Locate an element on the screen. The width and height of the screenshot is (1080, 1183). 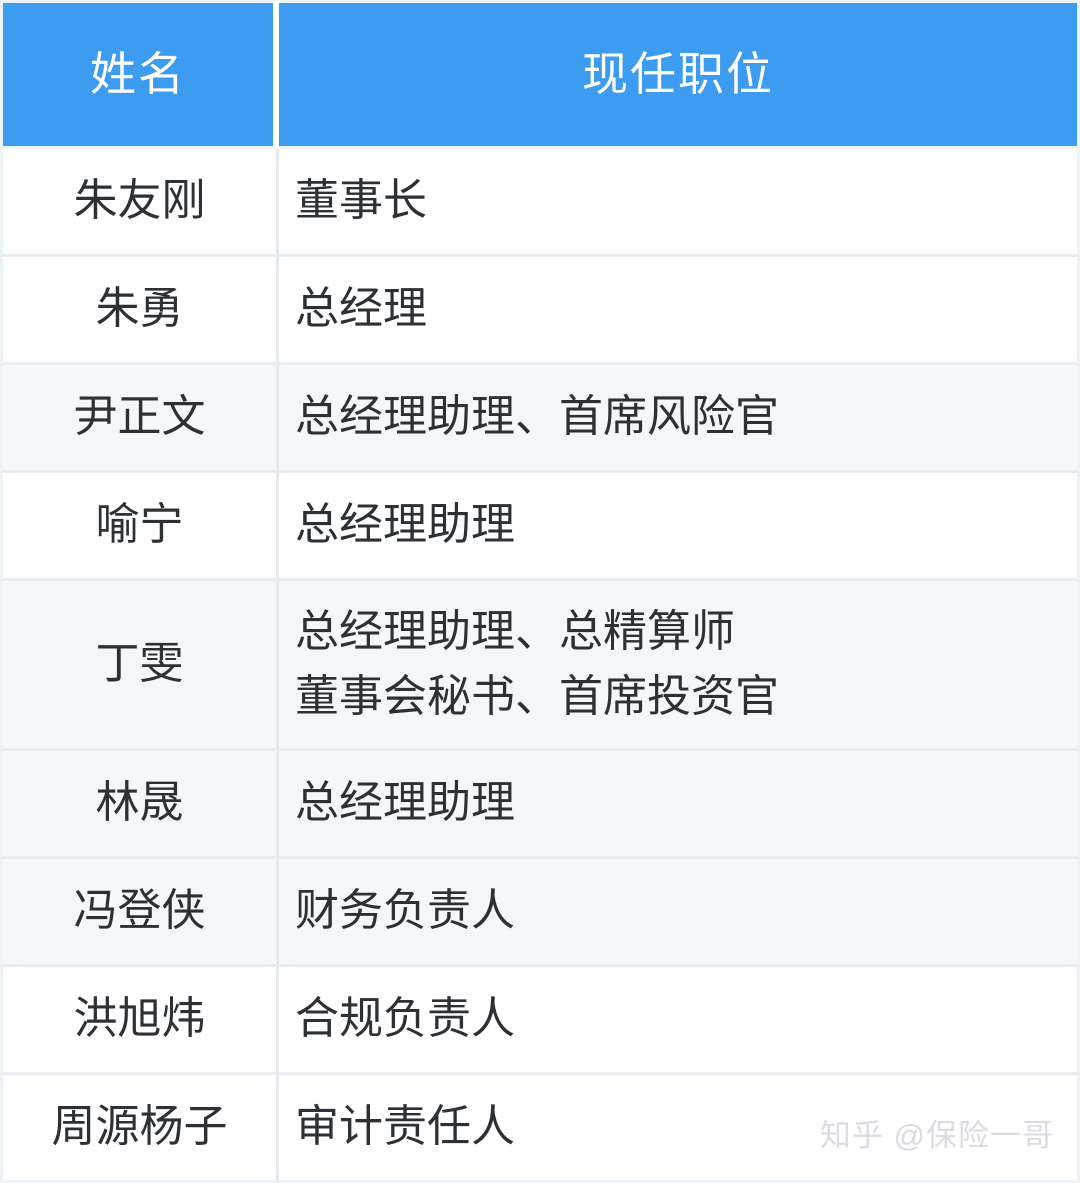
table-row: 林晟 总经理助理 is located at coordinates (540, 805).